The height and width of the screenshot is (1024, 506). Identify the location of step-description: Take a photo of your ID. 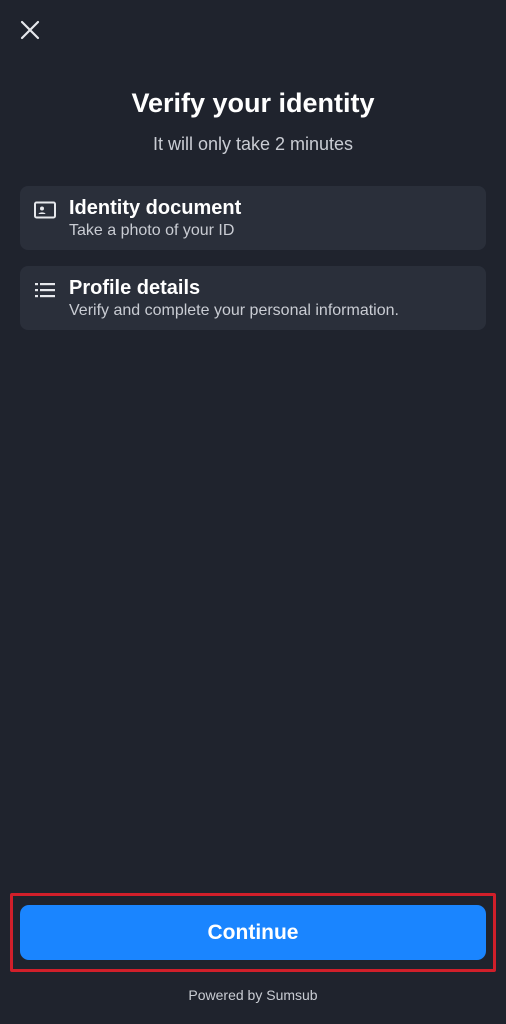
(152, 230).